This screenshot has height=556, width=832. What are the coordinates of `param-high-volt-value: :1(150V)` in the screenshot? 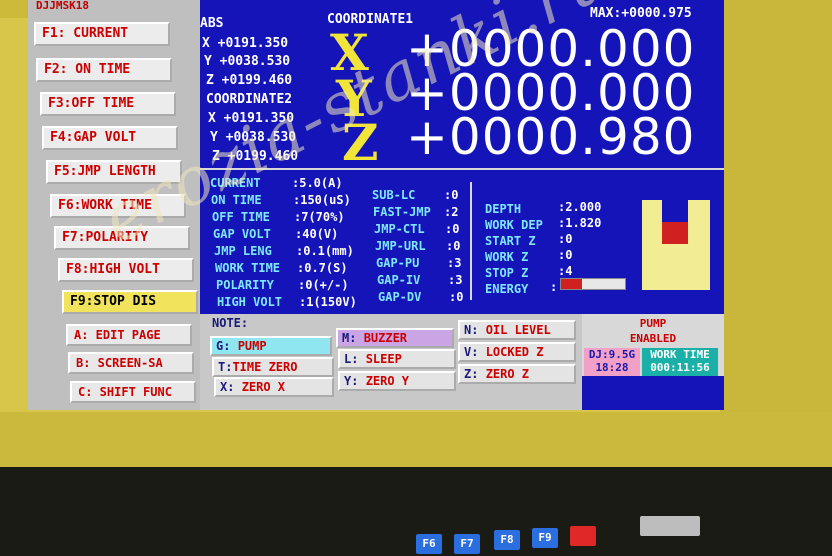 It's located at (328, 302).